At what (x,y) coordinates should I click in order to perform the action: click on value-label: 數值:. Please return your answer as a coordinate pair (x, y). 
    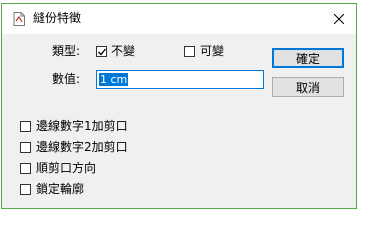
    Looking at the image, I should click on (66, 79).